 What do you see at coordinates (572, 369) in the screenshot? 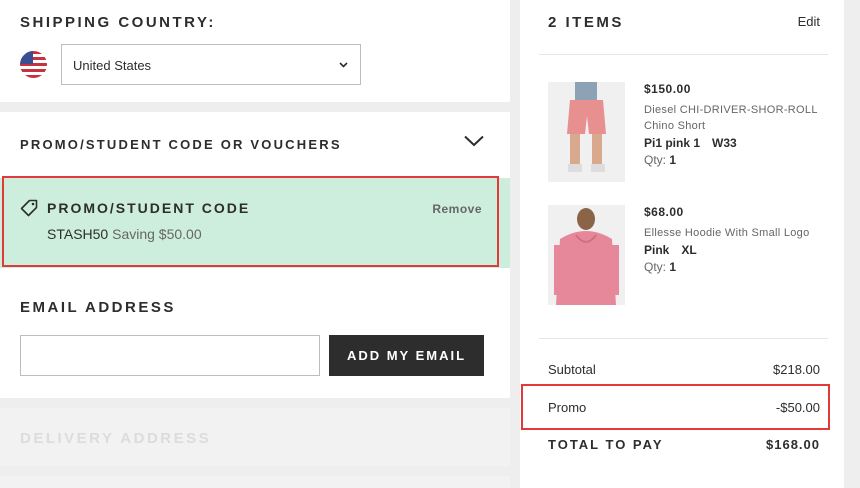
I see `subtotal-label: Subtotal` at bounding box center [572, 369].